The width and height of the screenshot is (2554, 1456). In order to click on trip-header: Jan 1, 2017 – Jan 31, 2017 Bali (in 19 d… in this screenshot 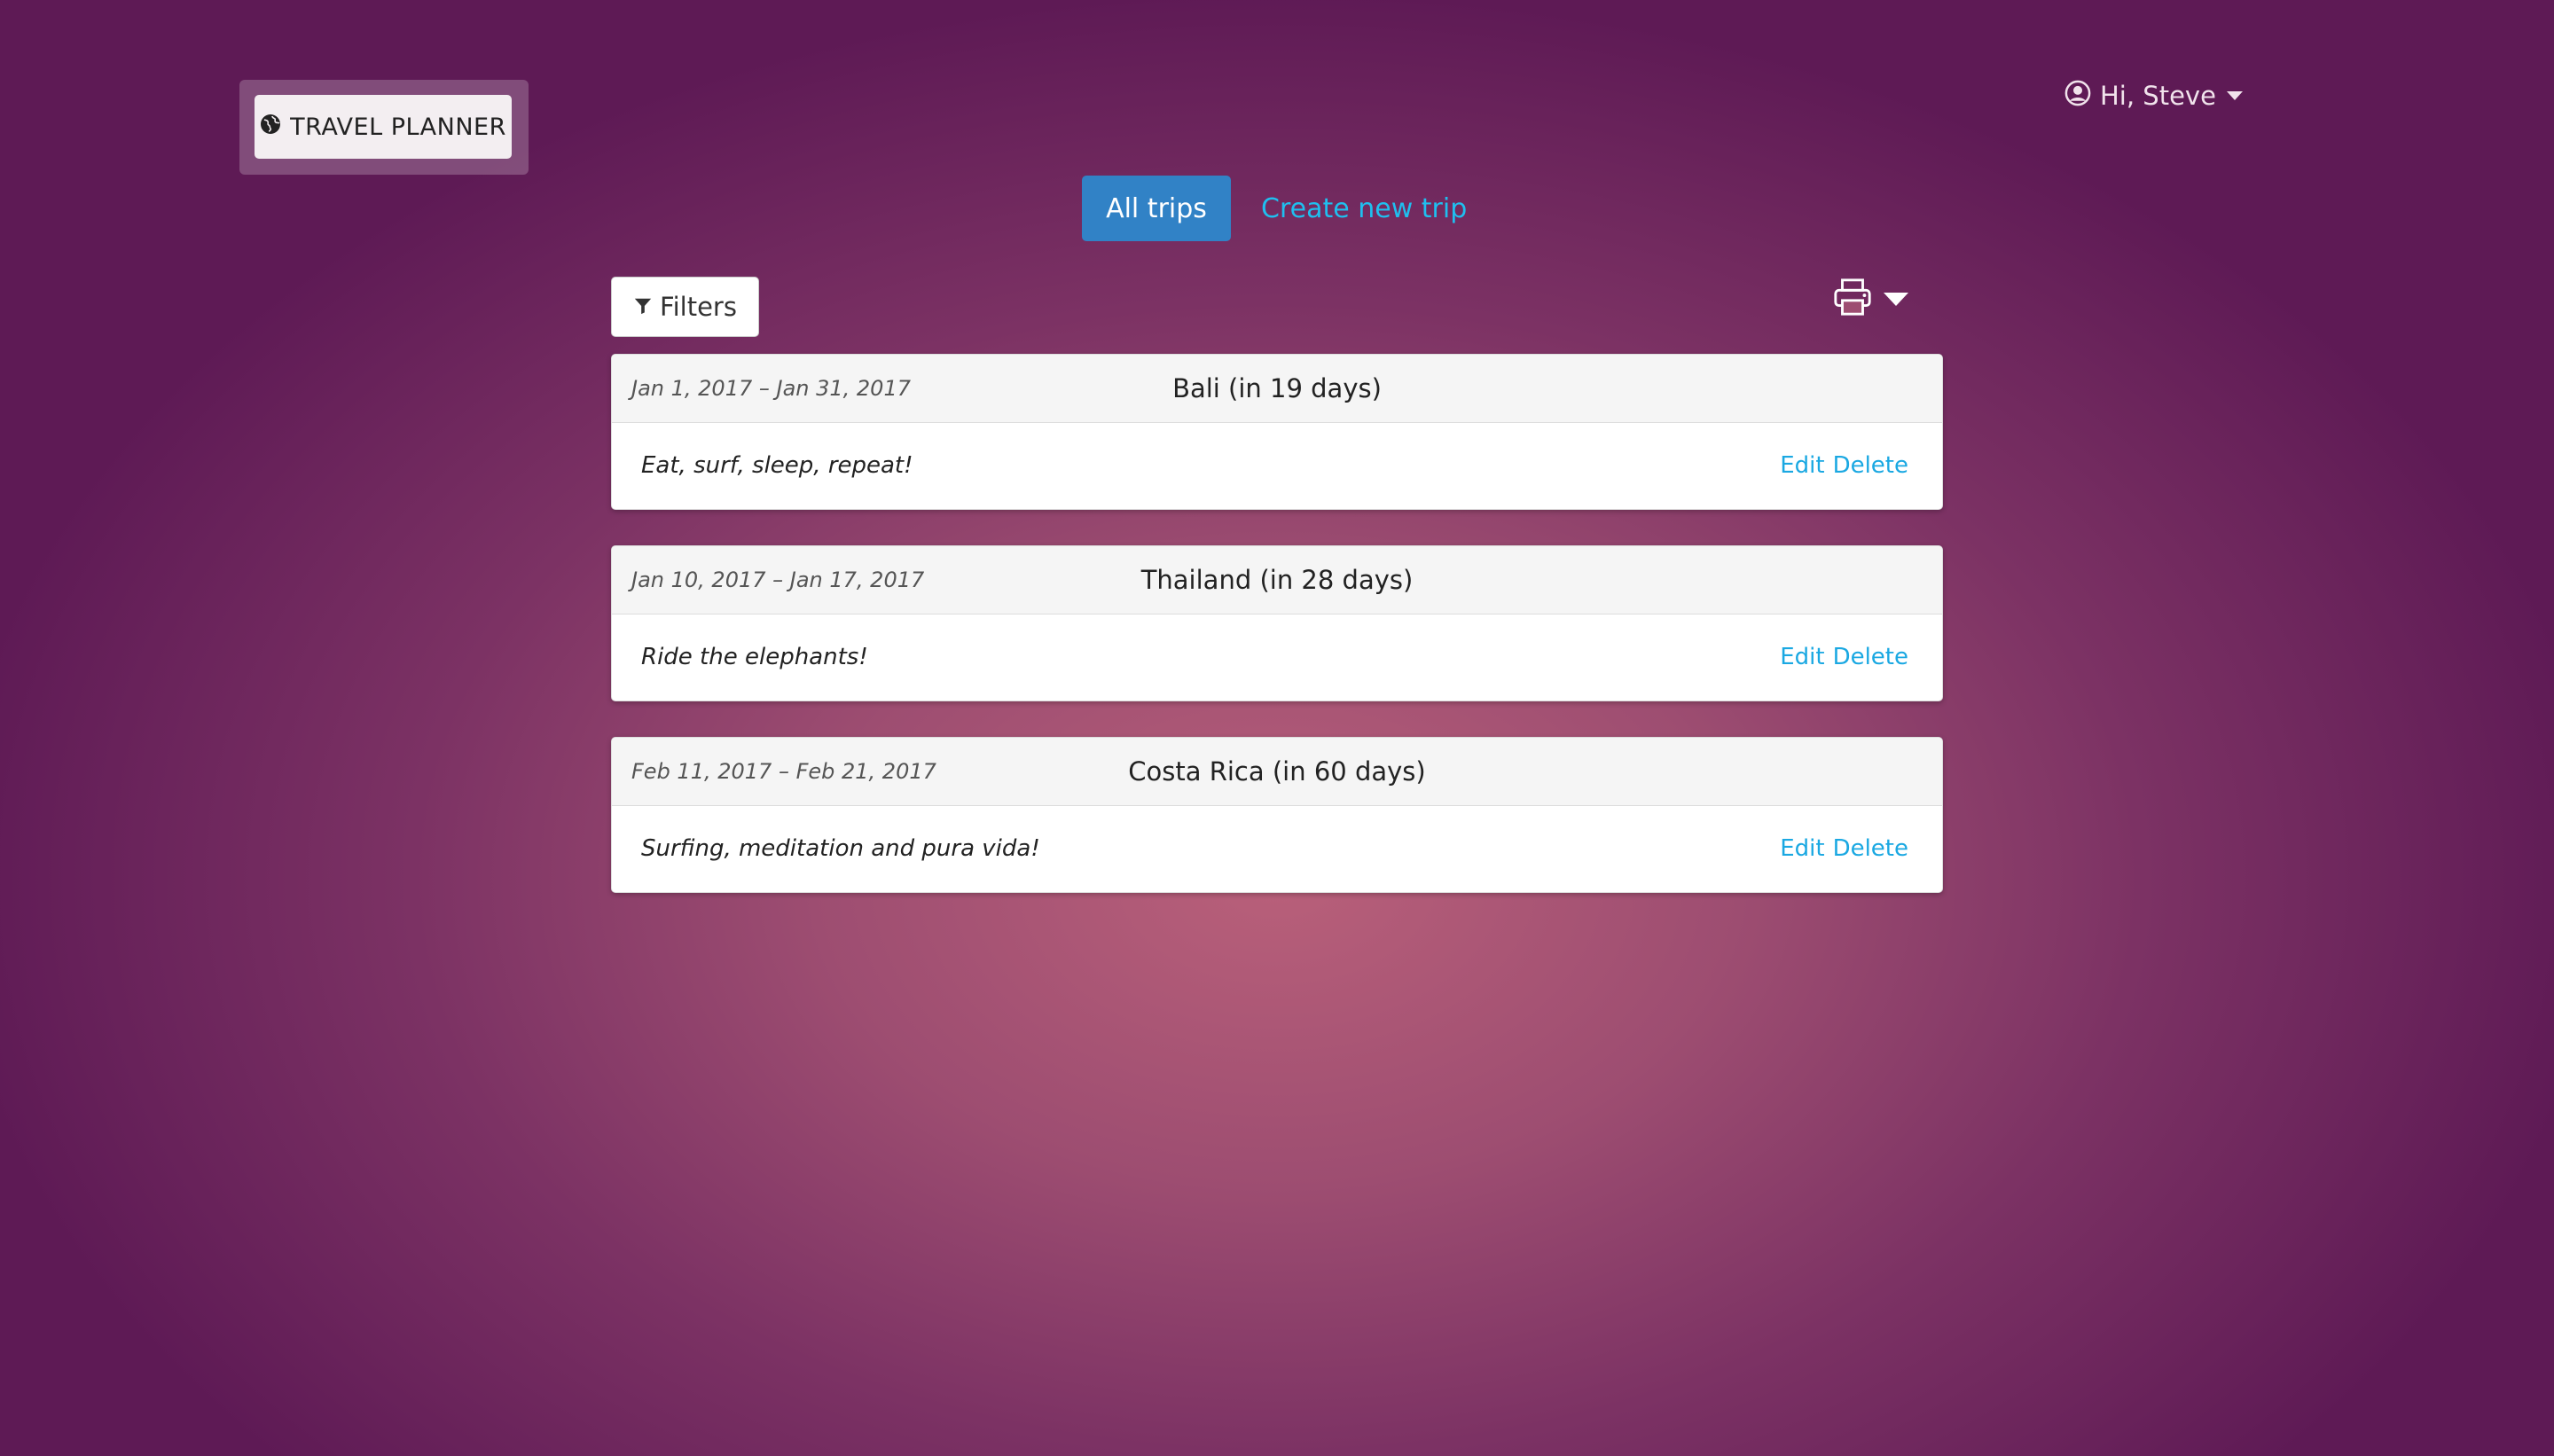, I will do `click(1277, 389)`.